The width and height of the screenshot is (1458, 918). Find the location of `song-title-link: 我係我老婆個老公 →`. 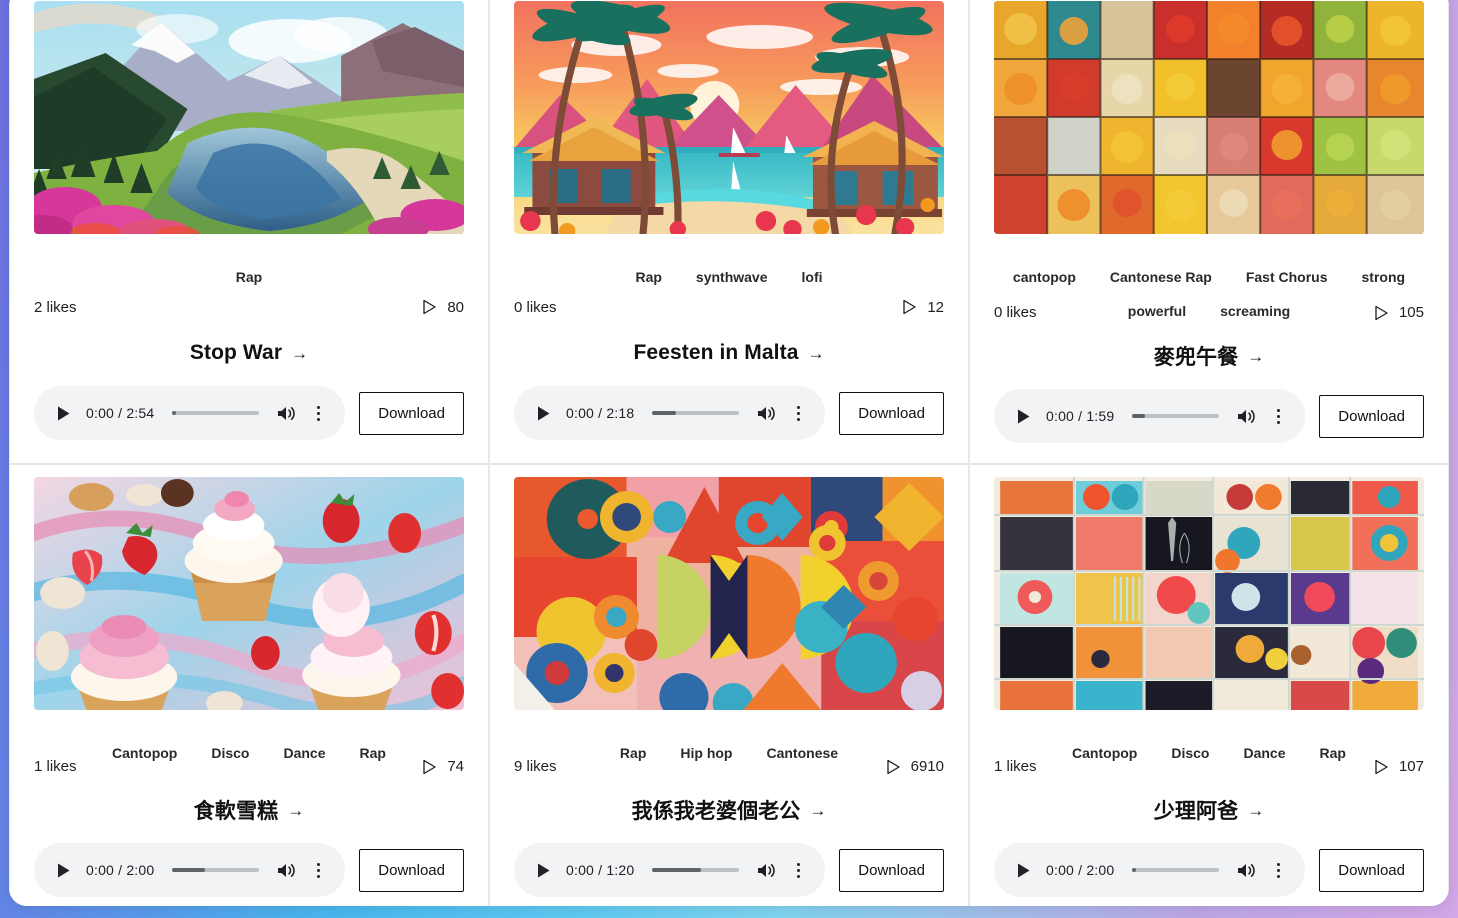

song-title-link: 我係我老婆個老公 → is located at coordinates (729, 810).